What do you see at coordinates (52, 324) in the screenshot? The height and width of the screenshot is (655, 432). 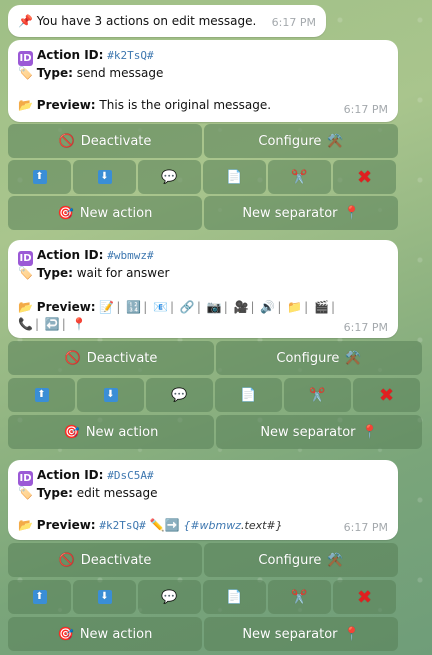 I see `return-arrow-icon: ↩️` at bounding box center [52, 324].